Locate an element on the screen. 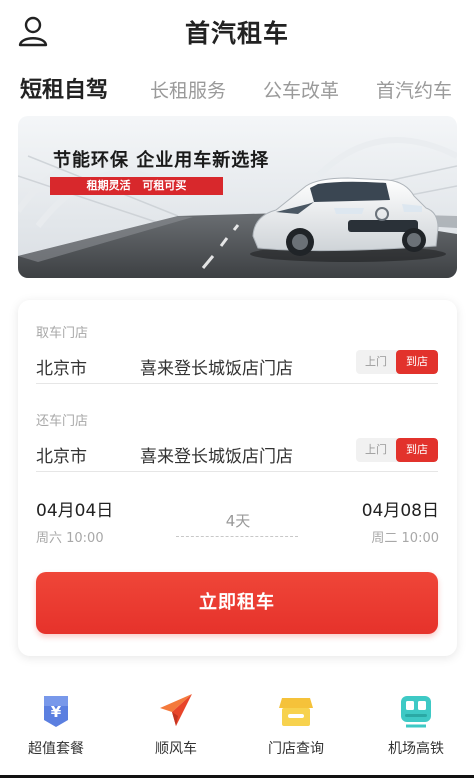  quick-nav-label: 顺风车 is located at coordinates (176, 749).